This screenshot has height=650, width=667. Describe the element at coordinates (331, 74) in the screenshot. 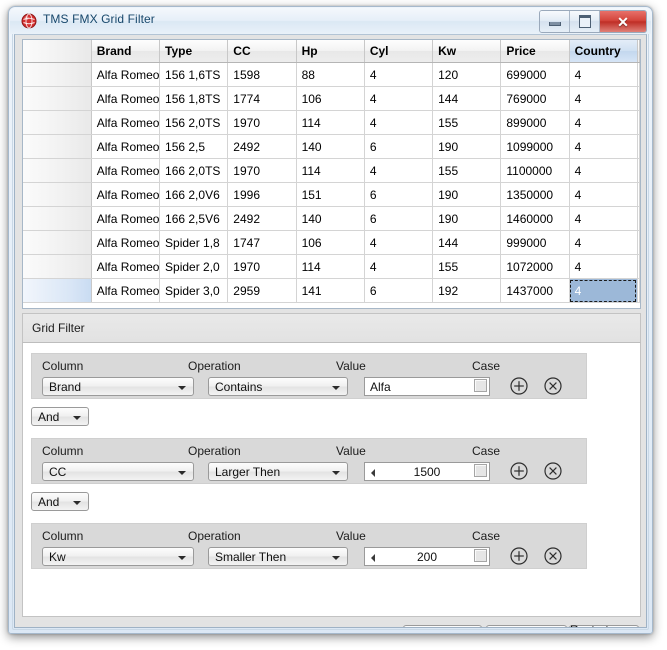

I see `table-row: Alfa Romeo 156 1,6TS 1598 88 4 120 699000 4` at that location.